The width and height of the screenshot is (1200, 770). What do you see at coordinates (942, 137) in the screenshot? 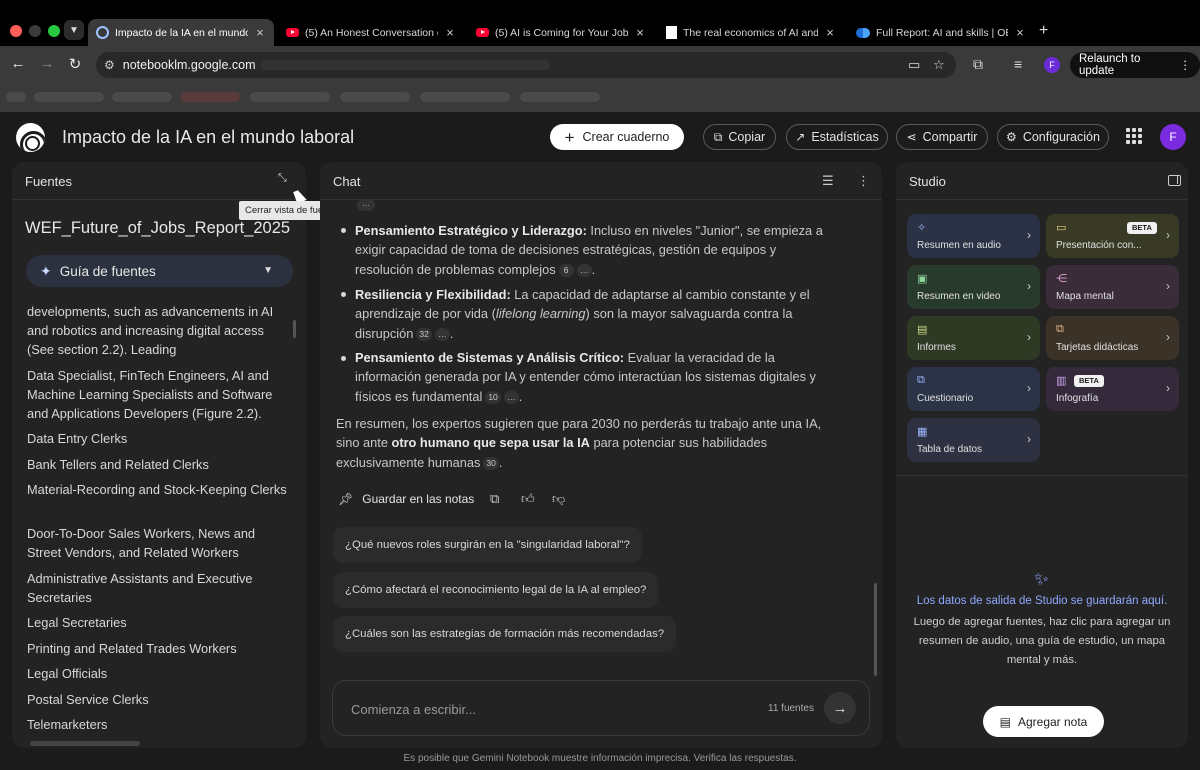
I see `share-button: ⋖ Compartir` at bounding box center [942, 137].